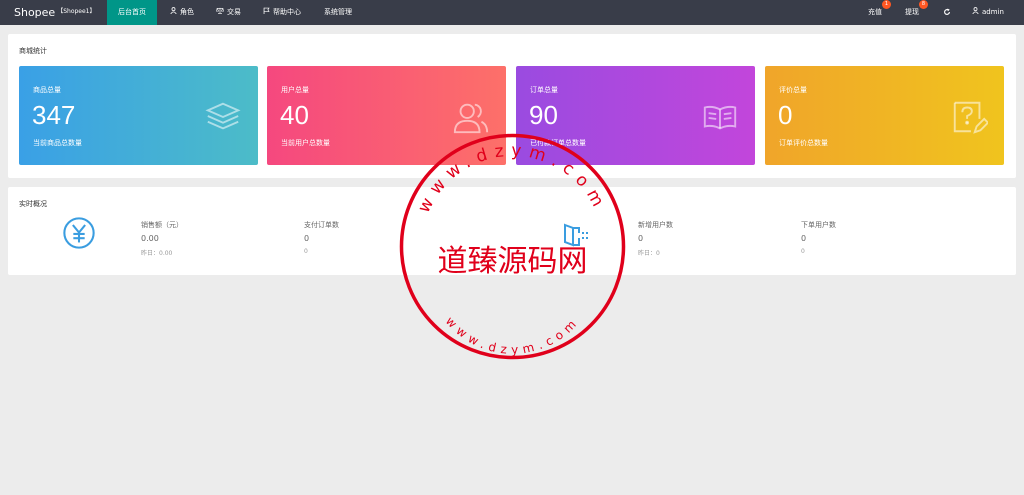 The image size is (1024, 495). I want to click on order-users-value: 0, so click(804, 238).